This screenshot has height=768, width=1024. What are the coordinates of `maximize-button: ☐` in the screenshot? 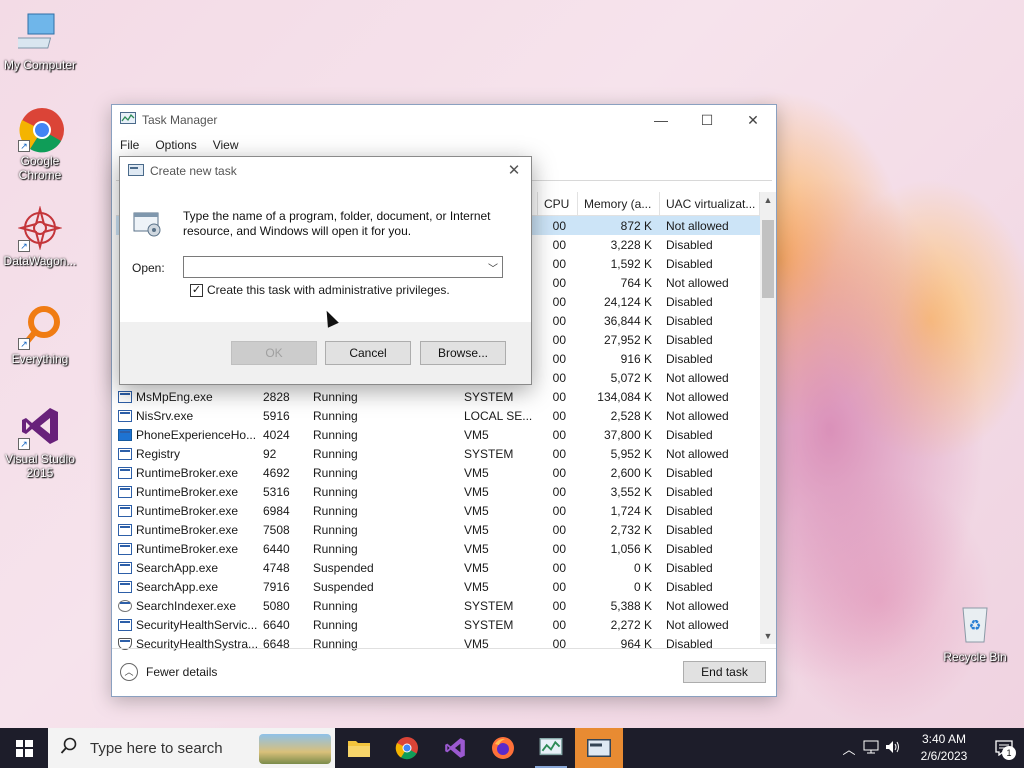 It's located at (707, 120).